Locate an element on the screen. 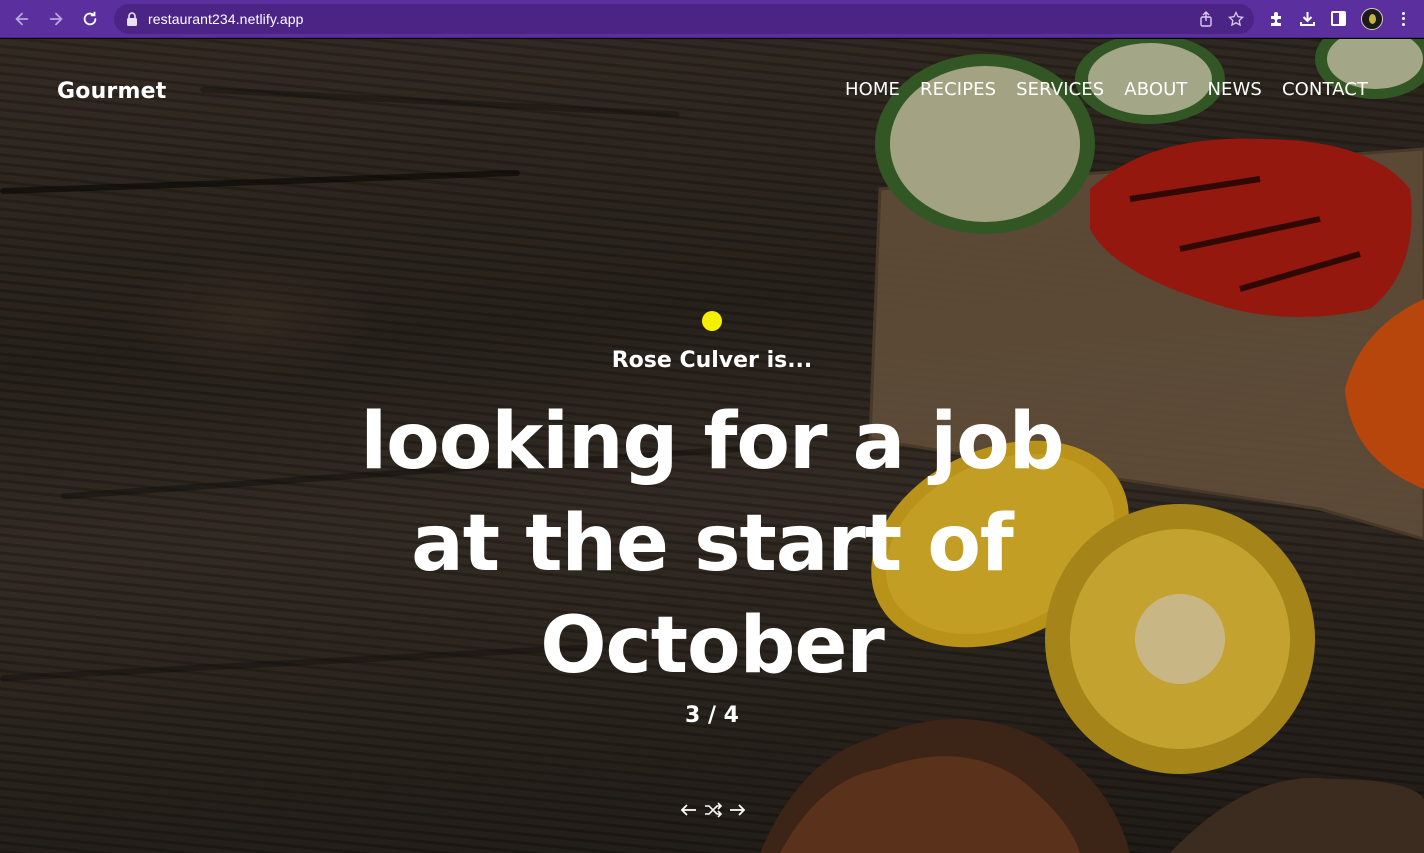 The height and width of the screenshot is (853, 1424). url-text: restaurant234.netlify.app is located at coordinates (226, 18).